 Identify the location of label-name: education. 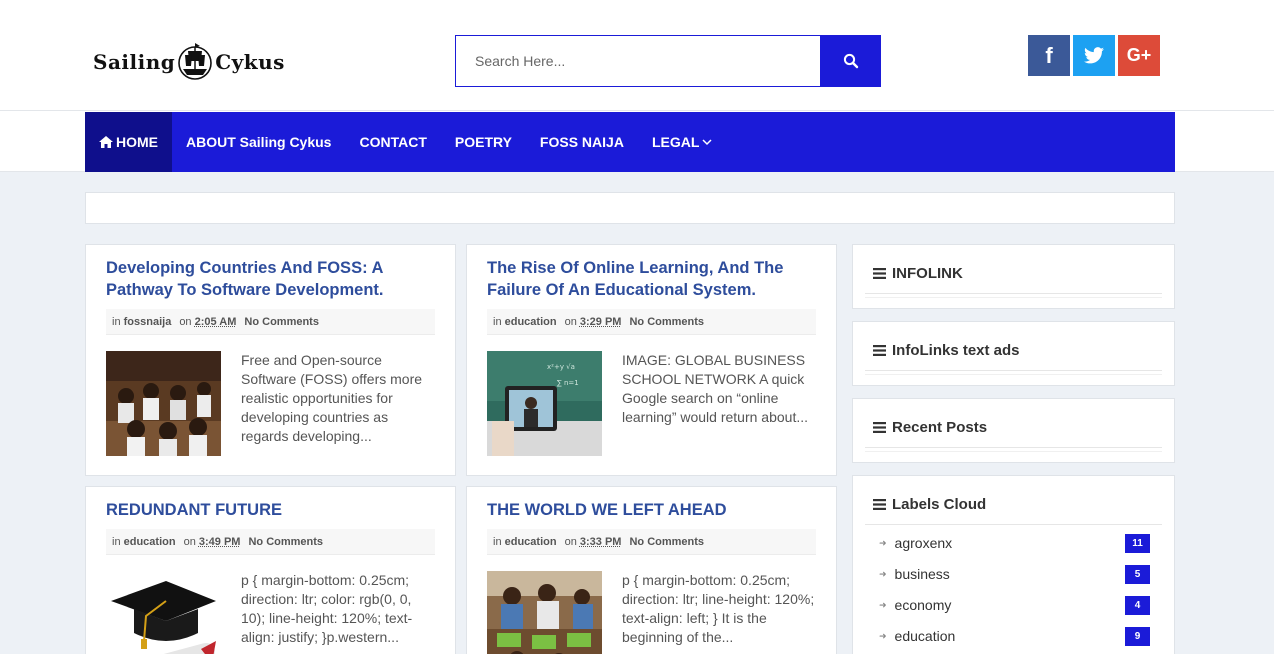
(925, 636).